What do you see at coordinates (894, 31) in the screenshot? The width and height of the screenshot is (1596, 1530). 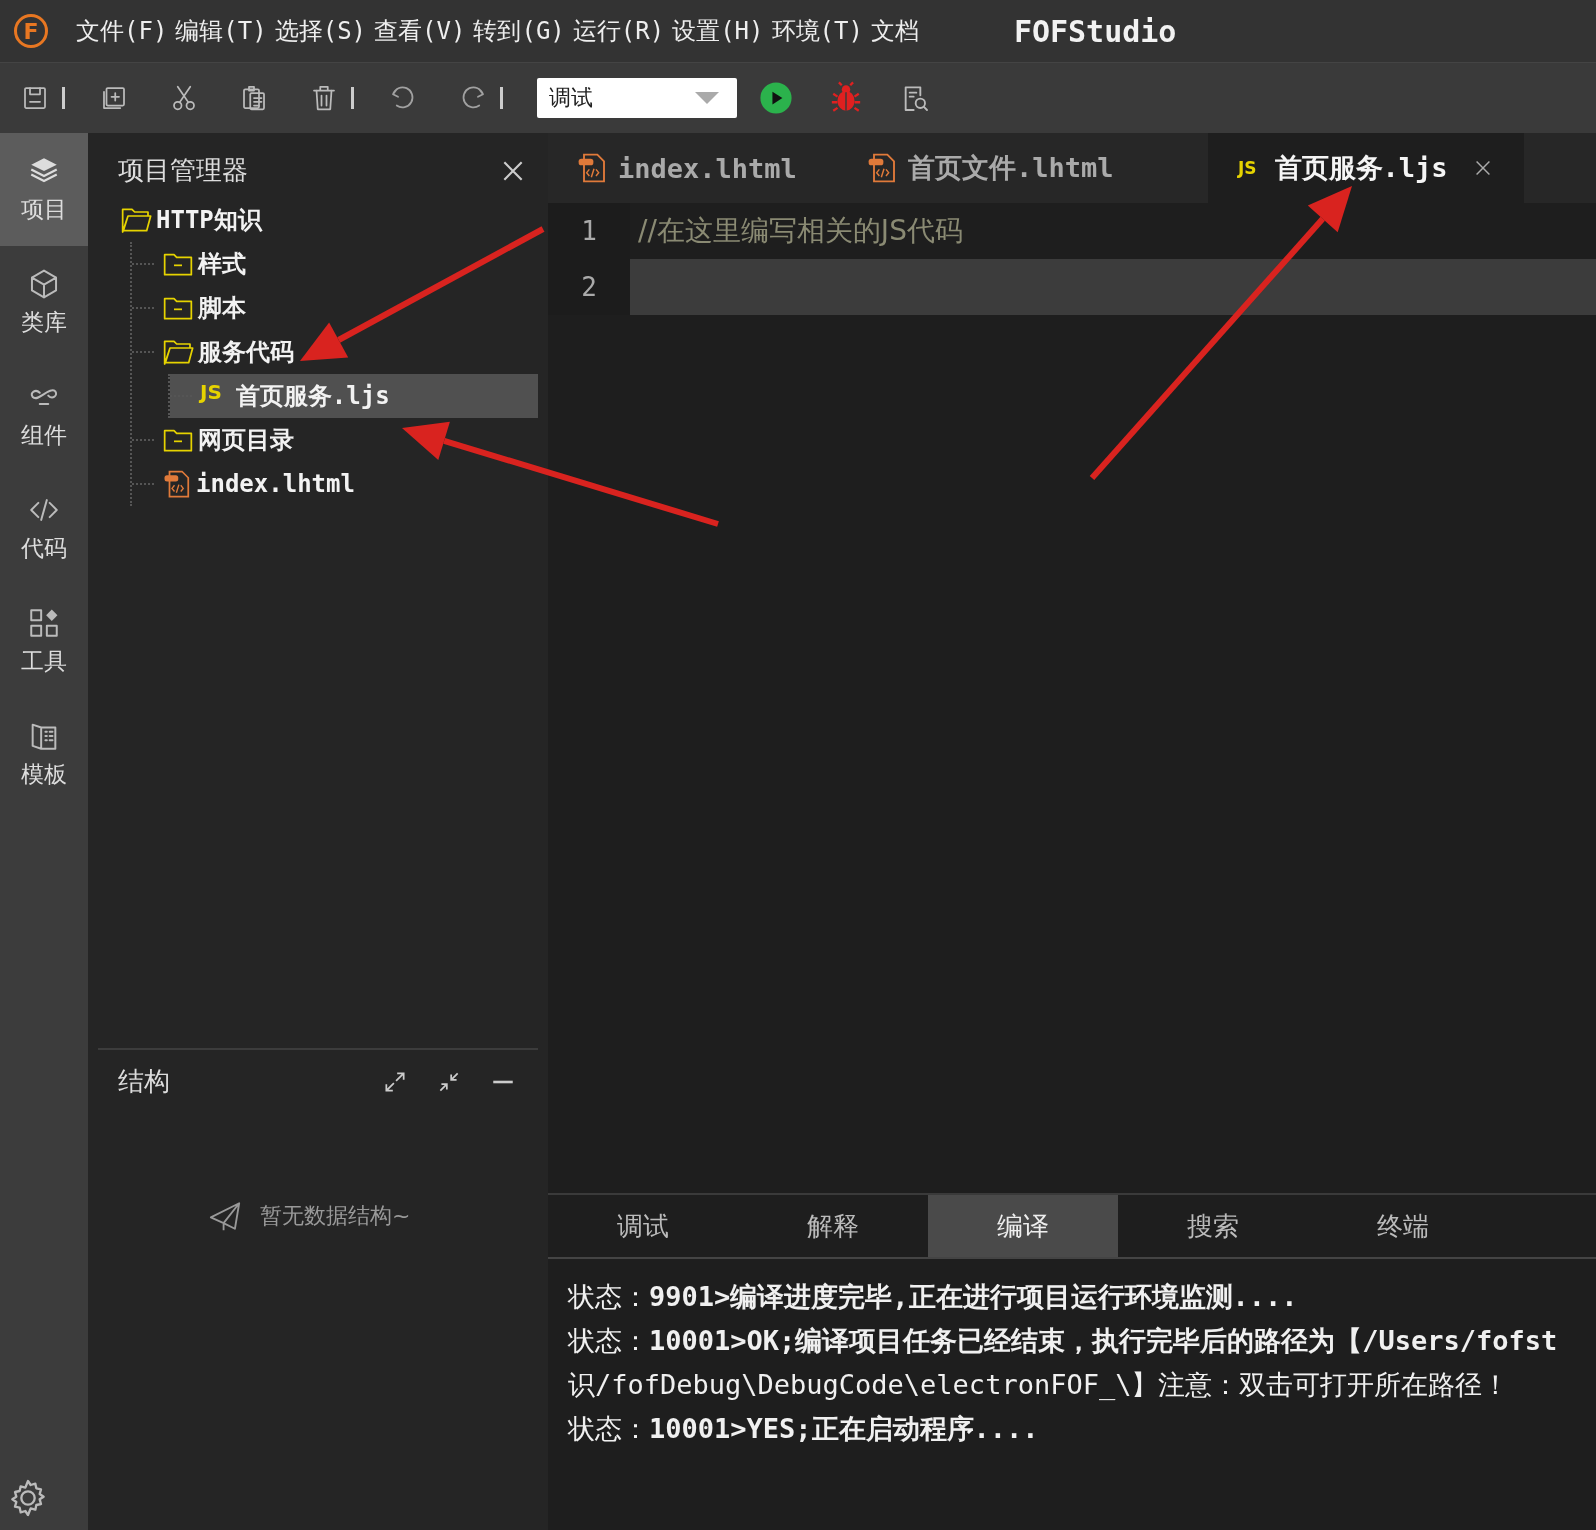 I see `menu-item: 文档` at bounding box center [894, 31].